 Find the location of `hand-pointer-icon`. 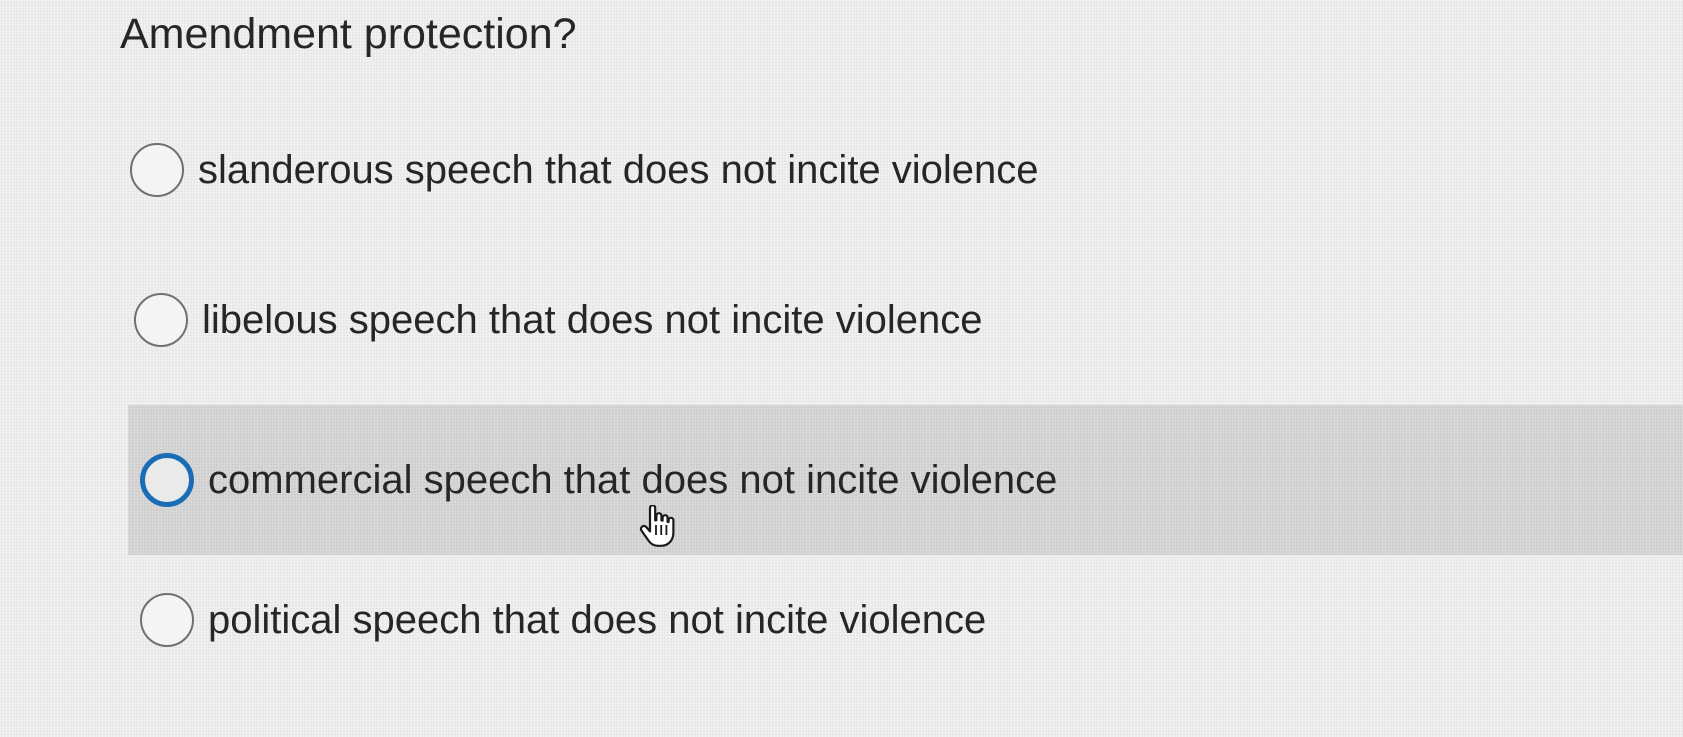

hand-pointer-icon is located at coordinates (657, 526).